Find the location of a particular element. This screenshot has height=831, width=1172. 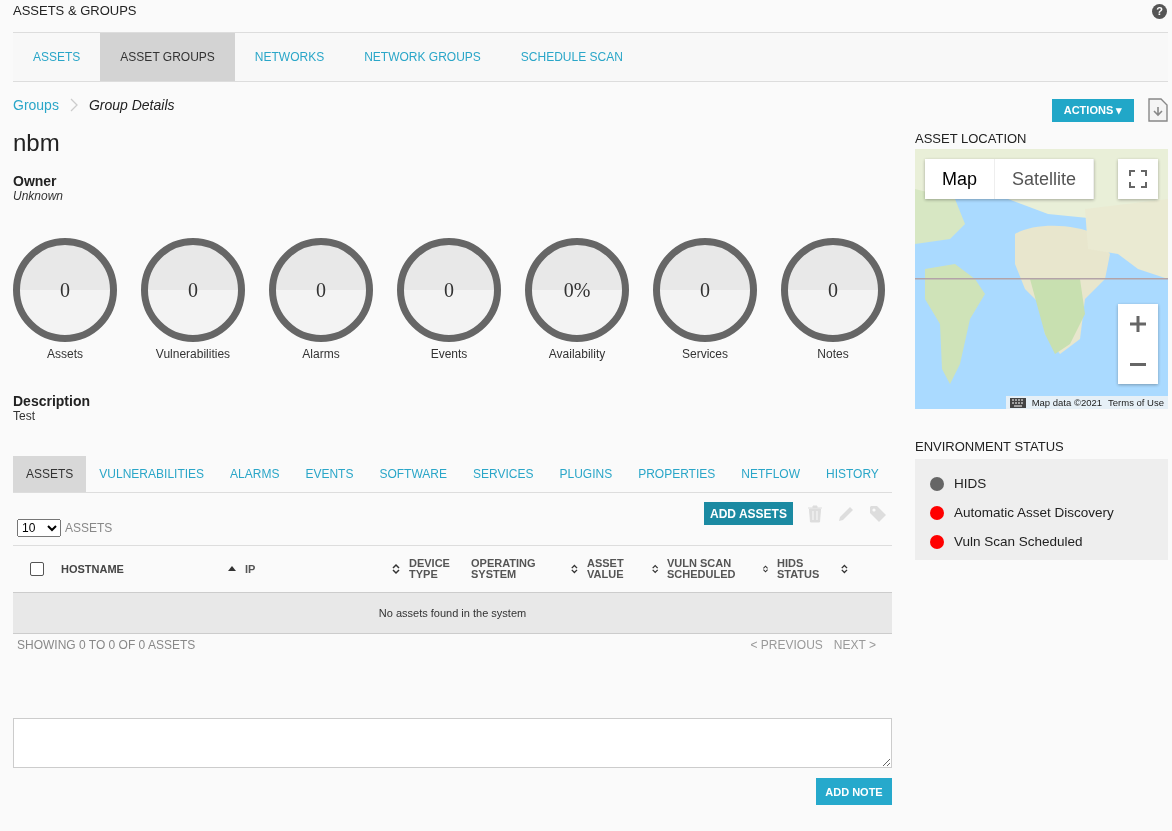

column-header: VULN SCAN SCHEDULED is located at coordinates (714, 569).